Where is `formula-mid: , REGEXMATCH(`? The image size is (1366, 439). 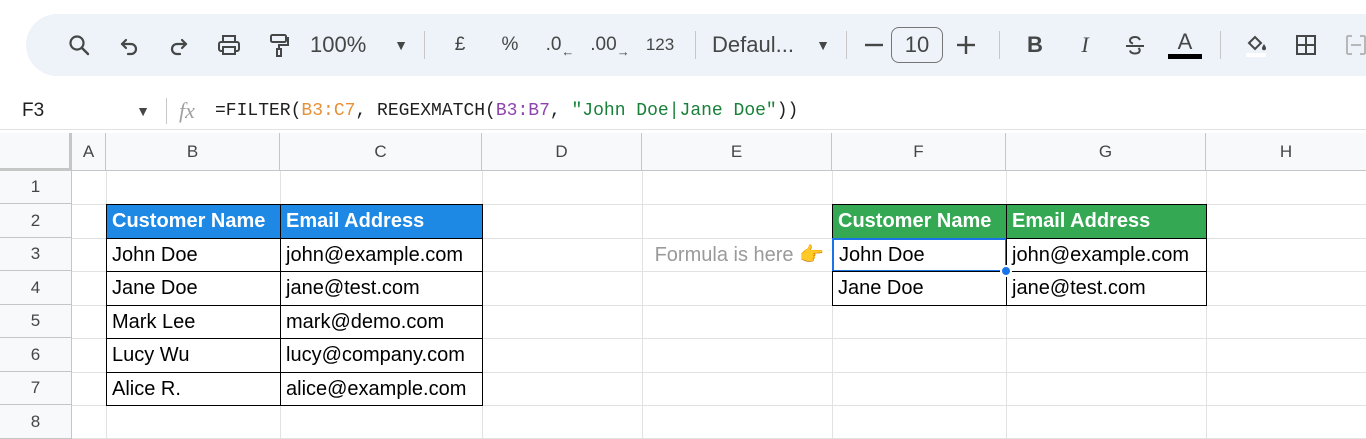
formula-mid: , REGEXMATCH( is located at coordinates (425, 110).